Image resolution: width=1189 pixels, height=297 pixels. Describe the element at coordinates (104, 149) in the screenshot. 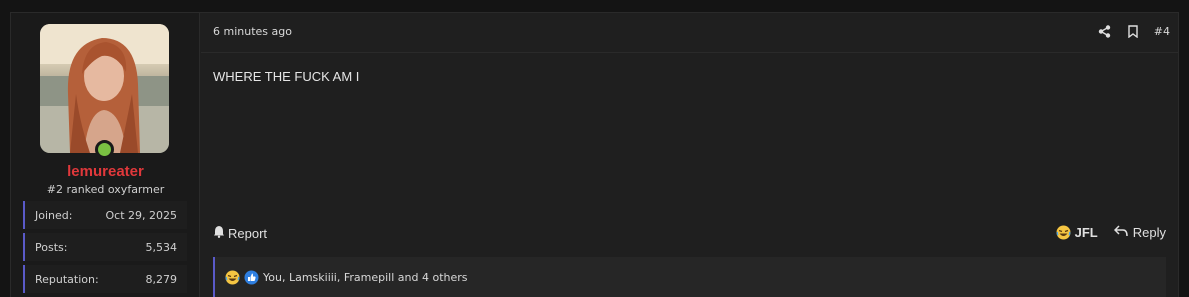

I see `online-status-indicator` at that location.